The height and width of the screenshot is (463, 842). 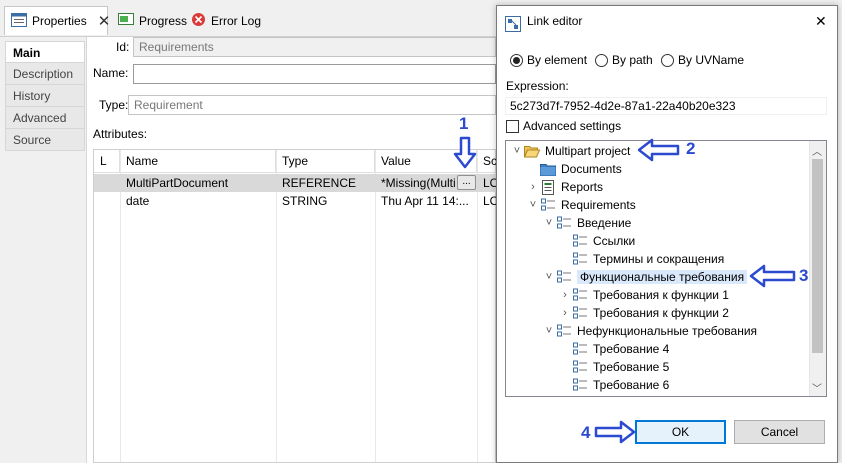 I want to click on tree-node-label: Multipart project, so click(x=588, y=151).